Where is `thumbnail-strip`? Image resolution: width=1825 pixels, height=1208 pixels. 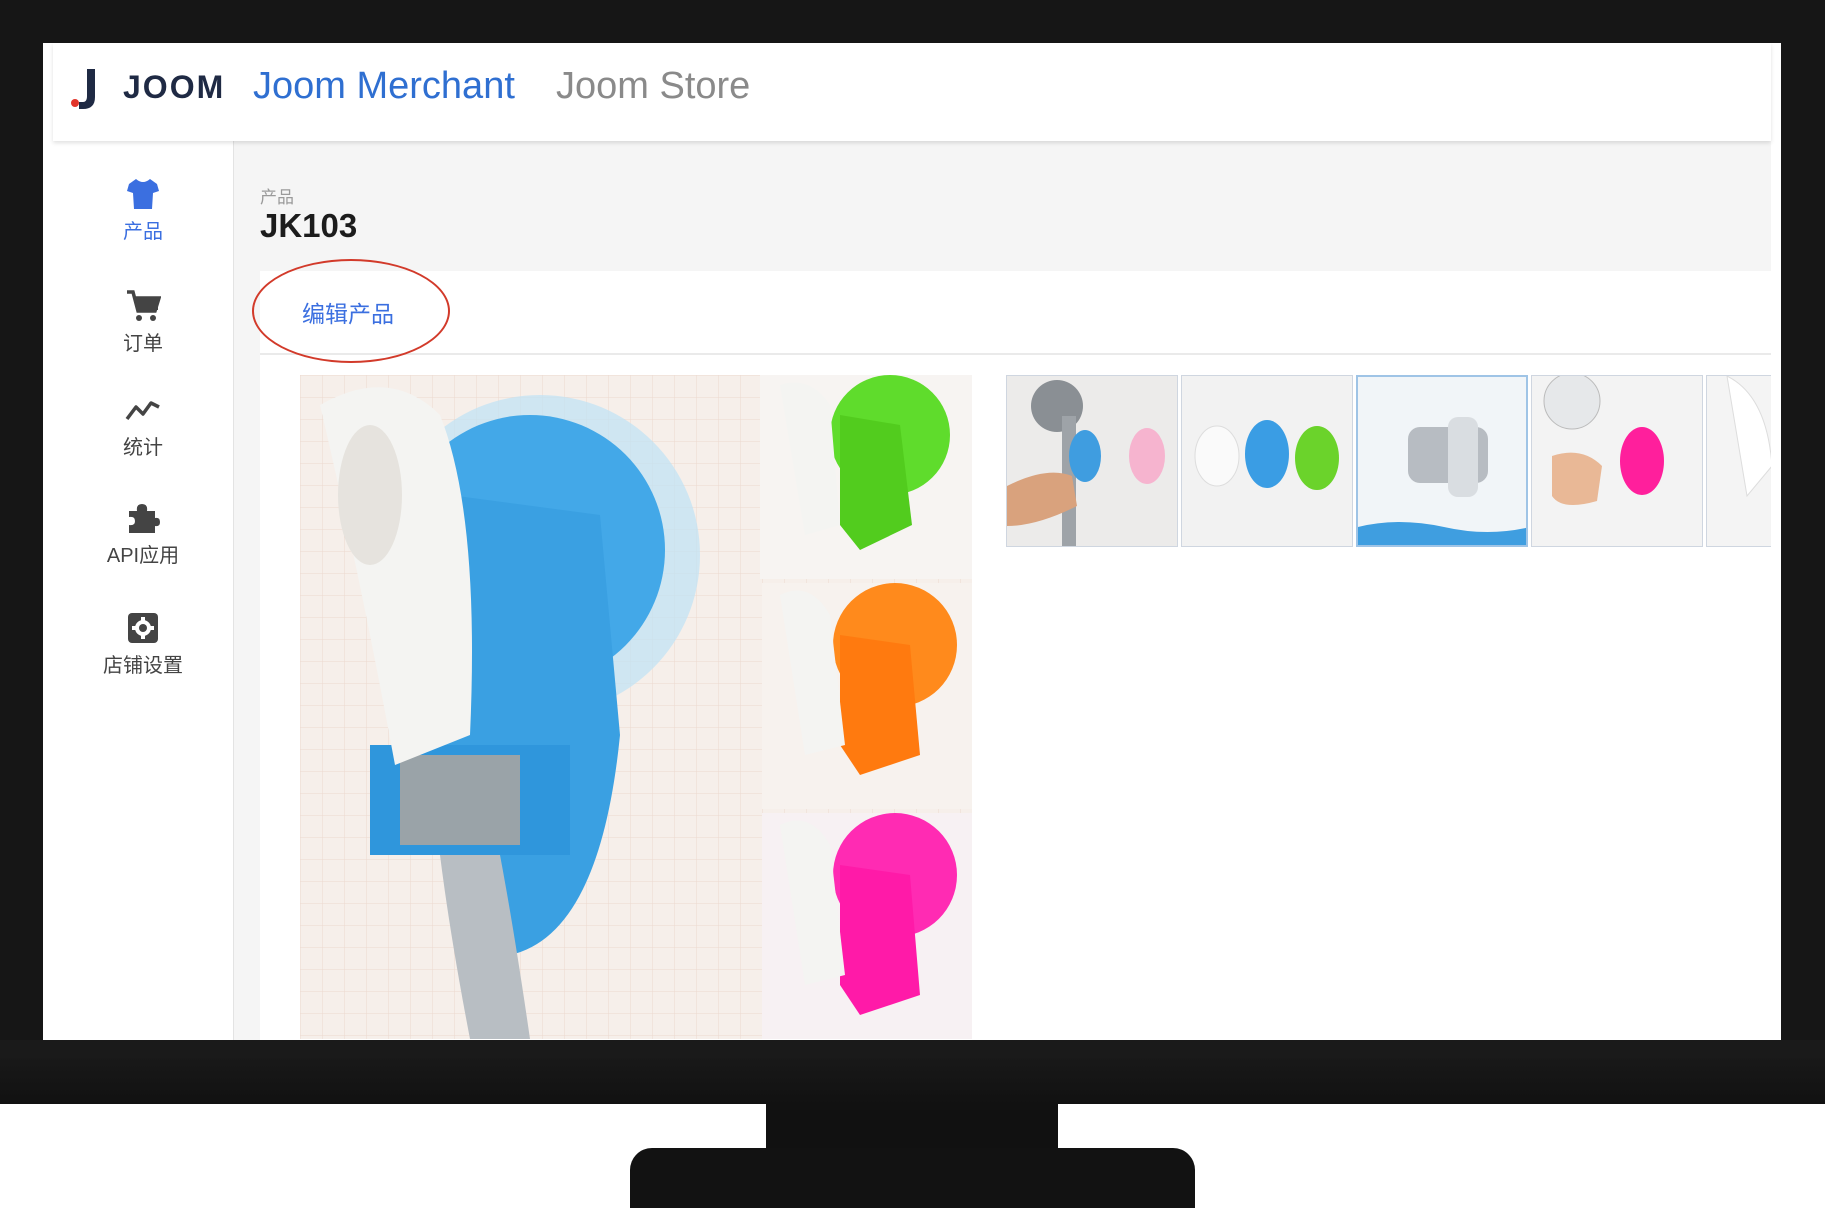 thumbnail-strip is located at coordinates (1388, 461).